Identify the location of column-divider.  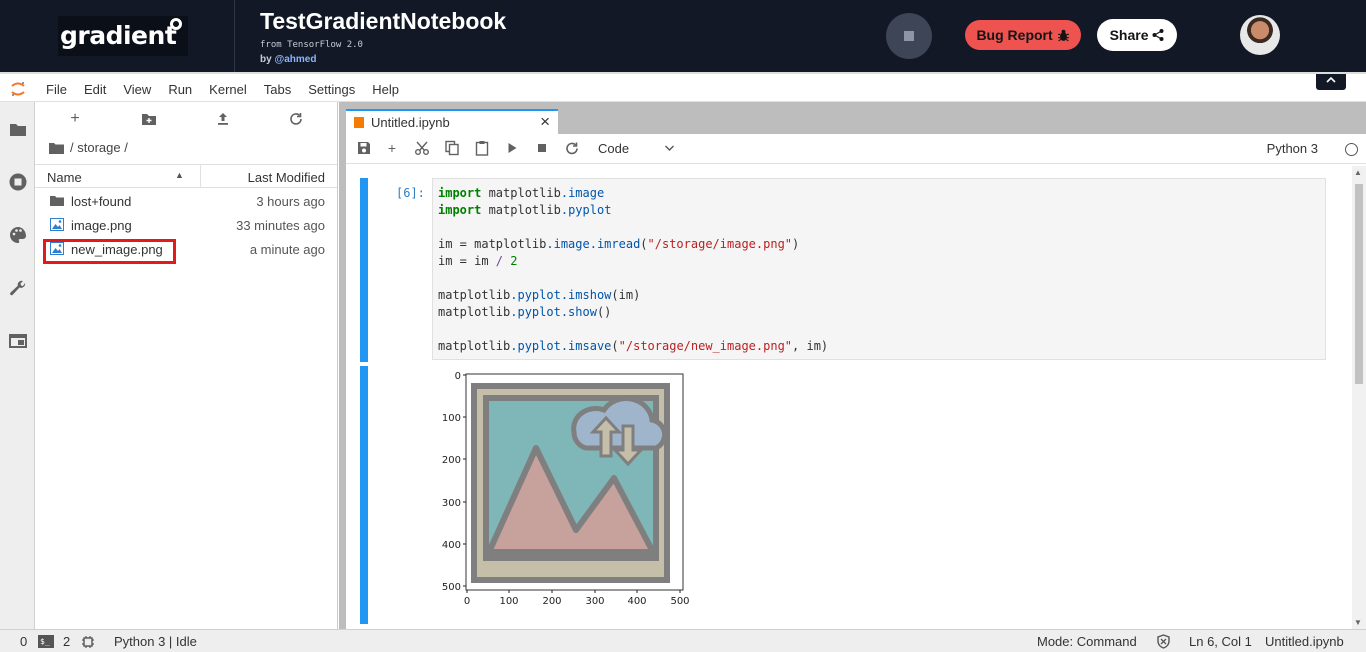
(200, 176).